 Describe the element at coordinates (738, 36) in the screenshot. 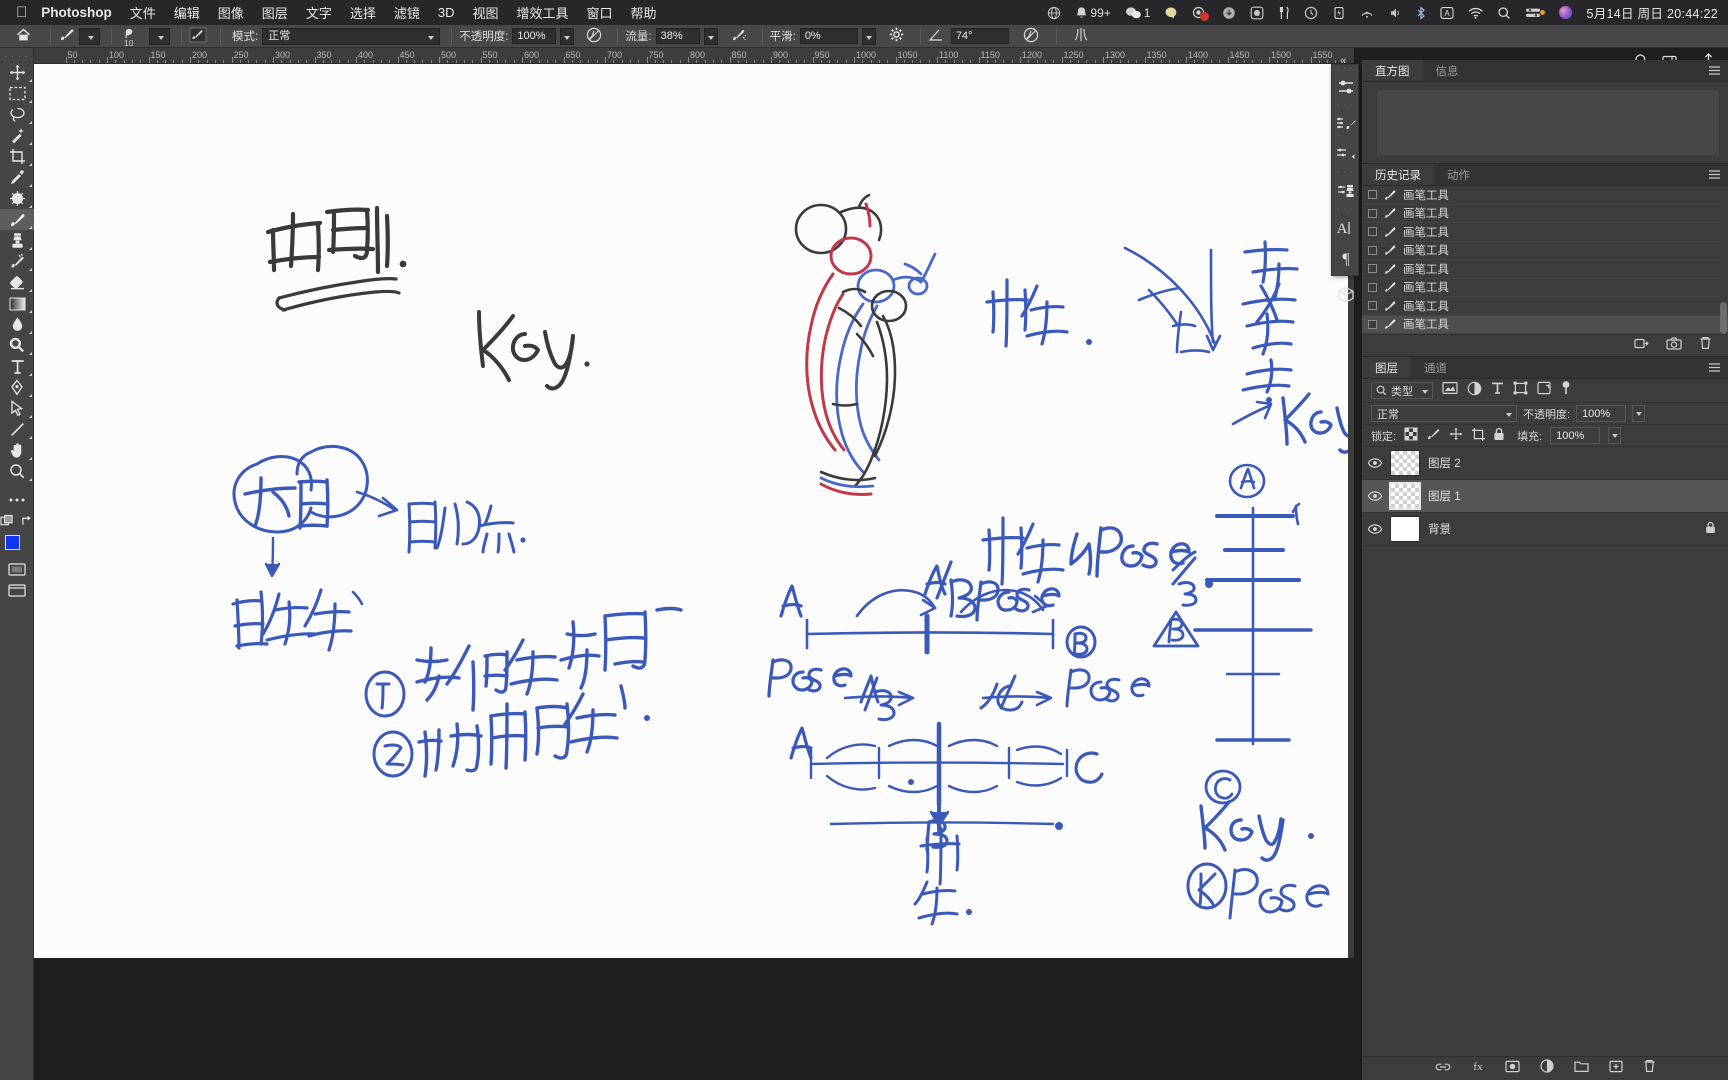

I see `airbrush-icon` at that location.